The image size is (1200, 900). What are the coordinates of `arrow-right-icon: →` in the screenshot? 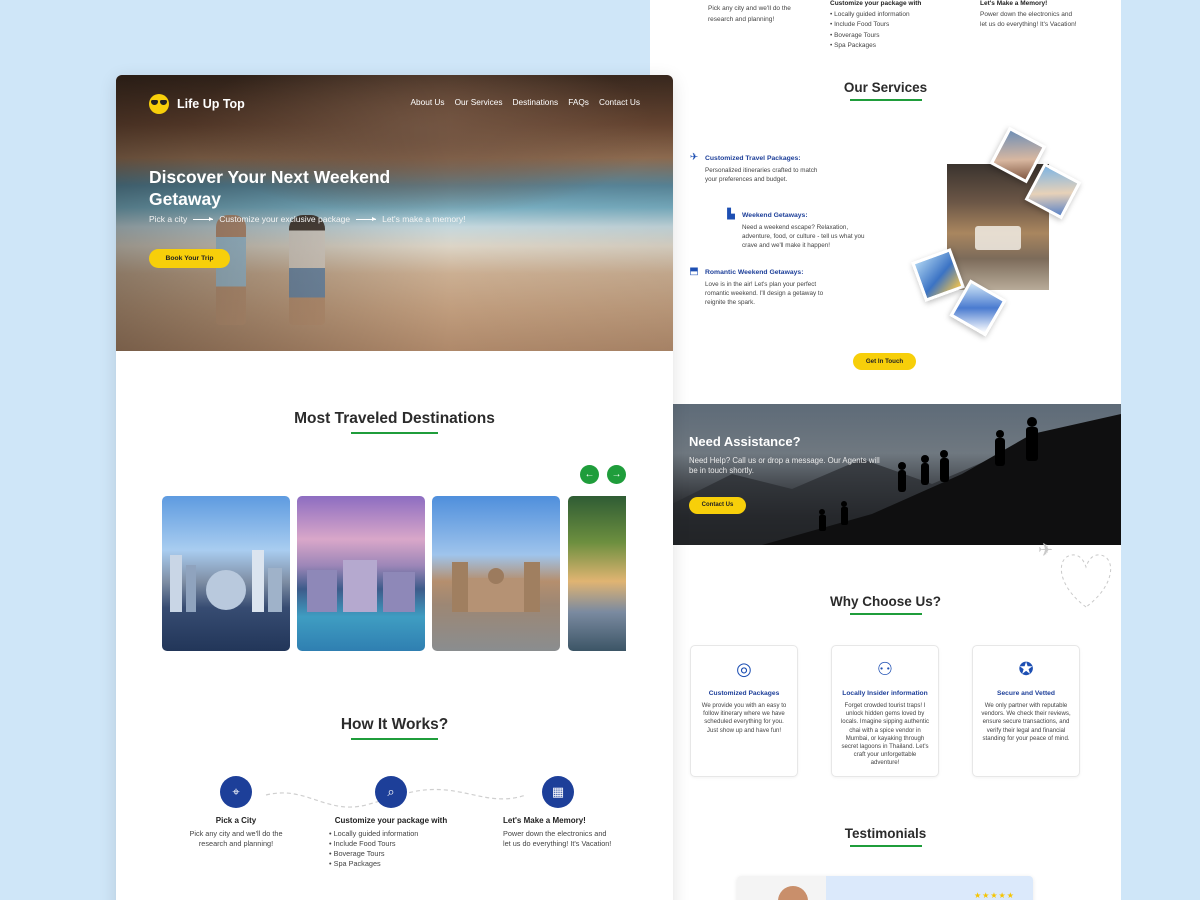 It's located at (616, 474).